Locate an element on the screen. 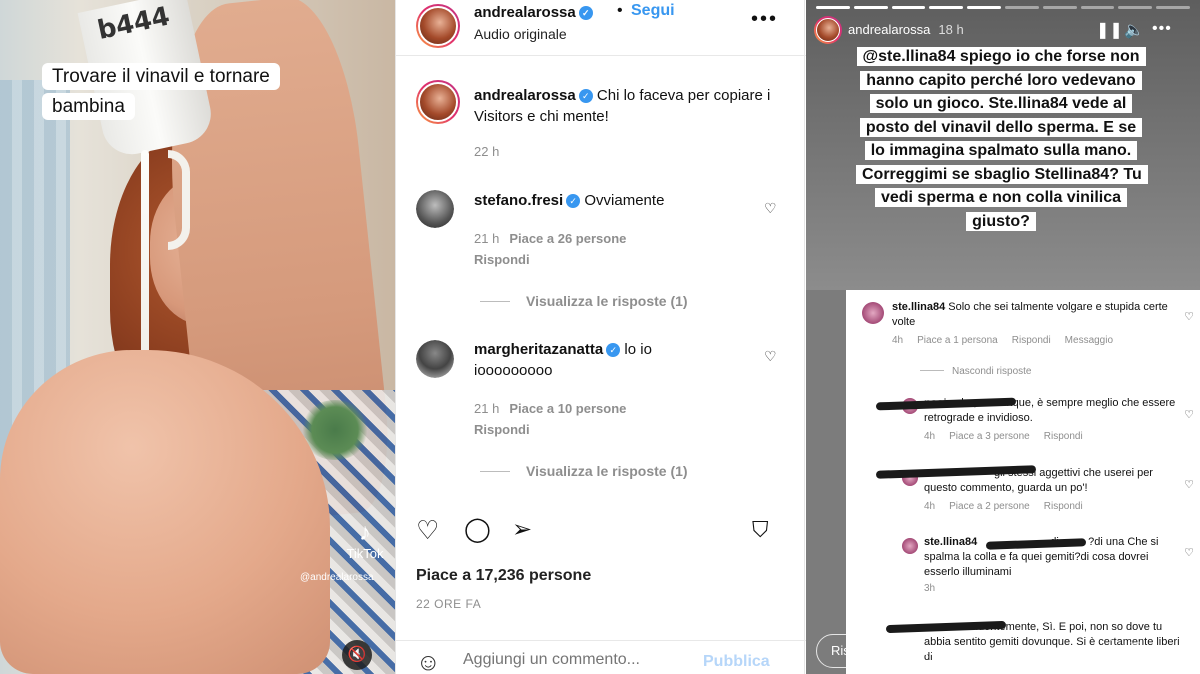 This screenshot has width=1200, height=674. story-reply-input is located at coordinates (966, 650).